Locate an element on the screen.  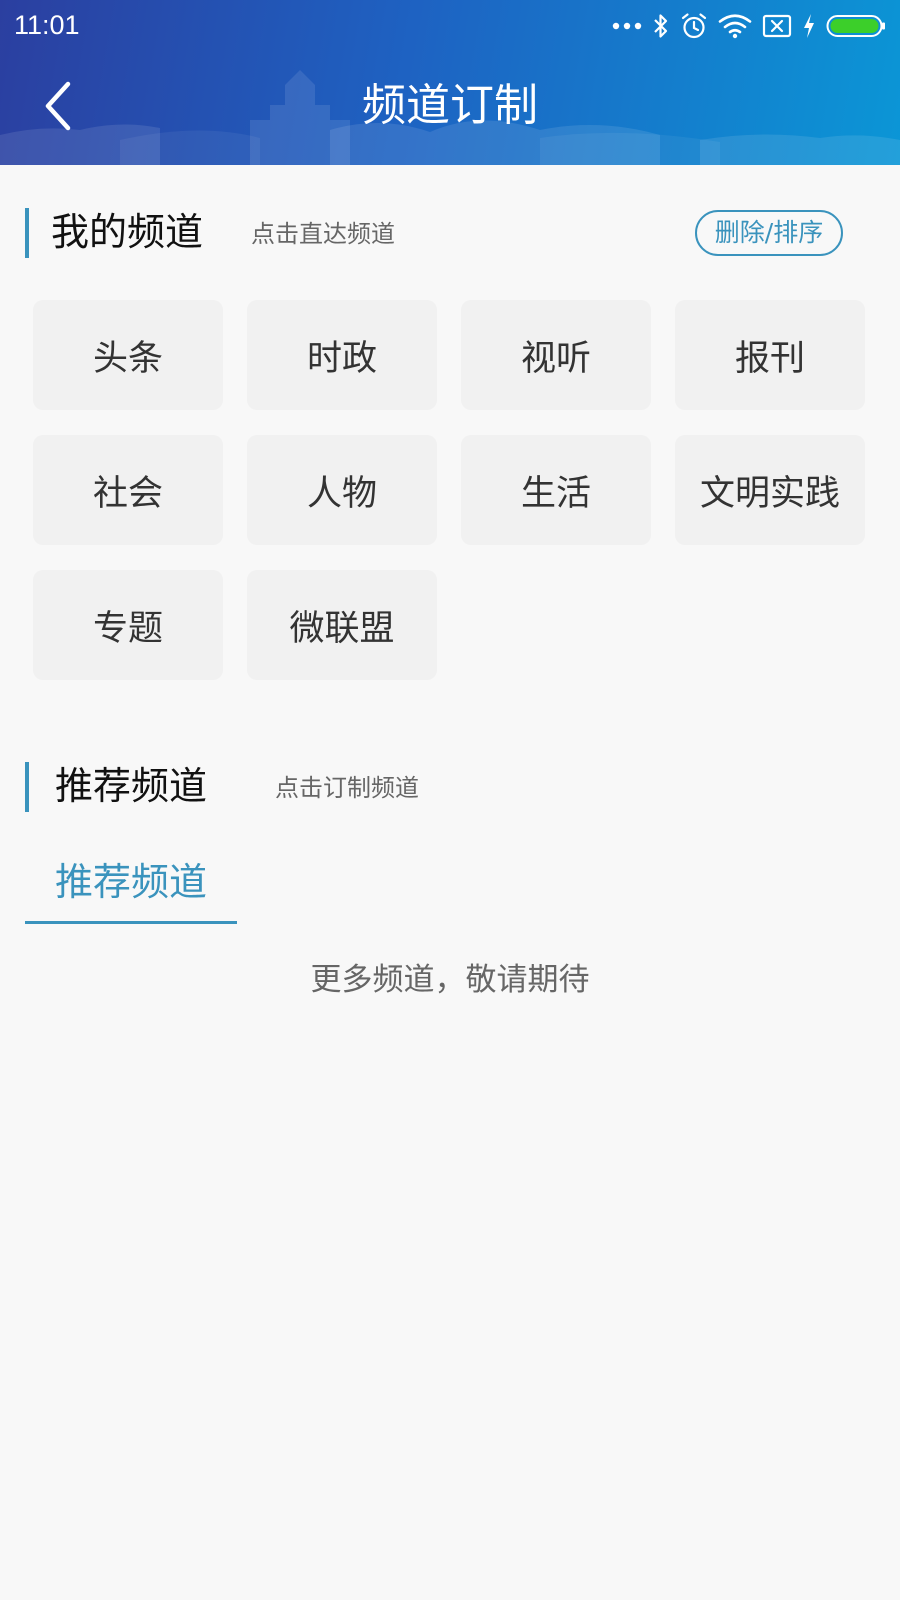
empty-message: 更多频道，敬请期待 is located at coordinates (450, 980).